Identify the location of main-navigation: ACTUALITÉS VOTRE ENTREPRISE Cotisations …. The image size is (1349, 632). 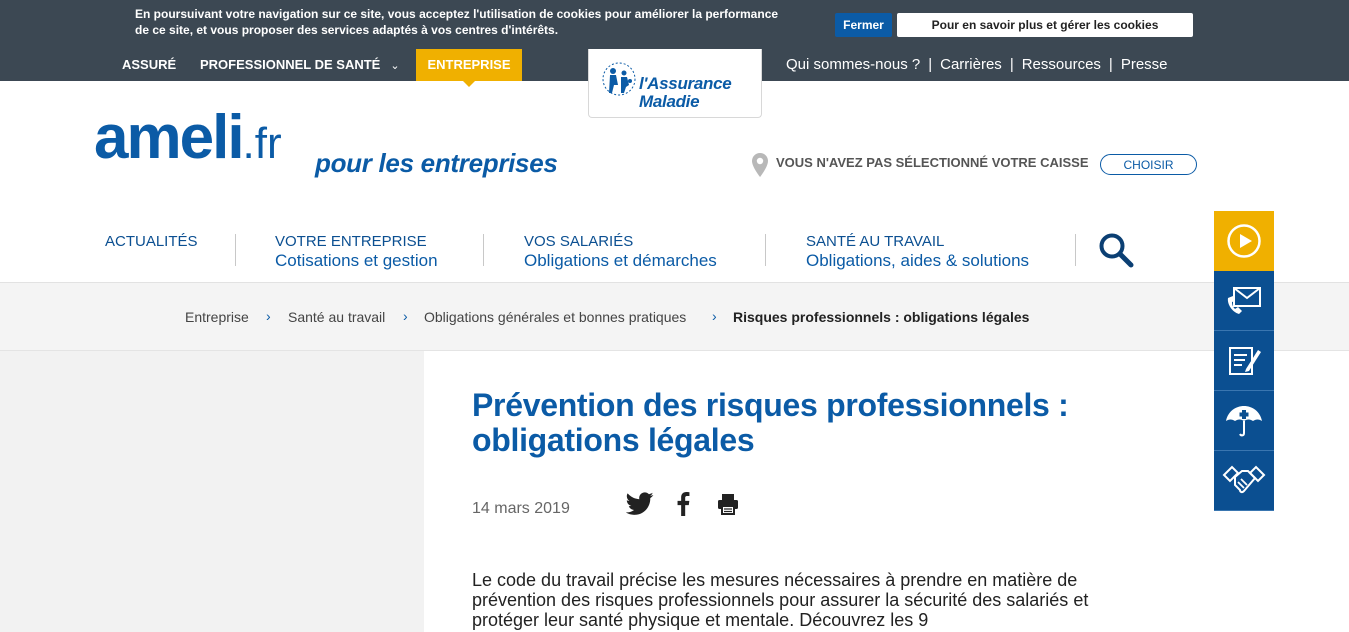
(674, 252).